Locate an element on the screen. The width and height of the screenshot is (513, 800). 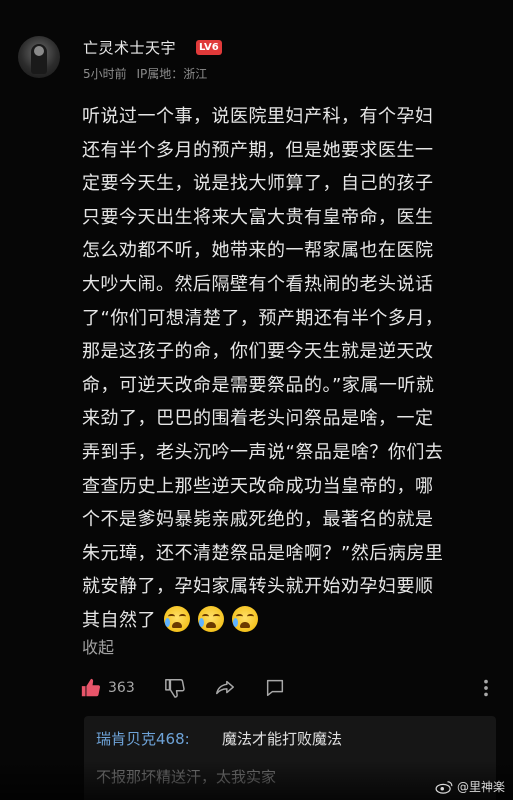
more-button is located at coordinates (486, 688).